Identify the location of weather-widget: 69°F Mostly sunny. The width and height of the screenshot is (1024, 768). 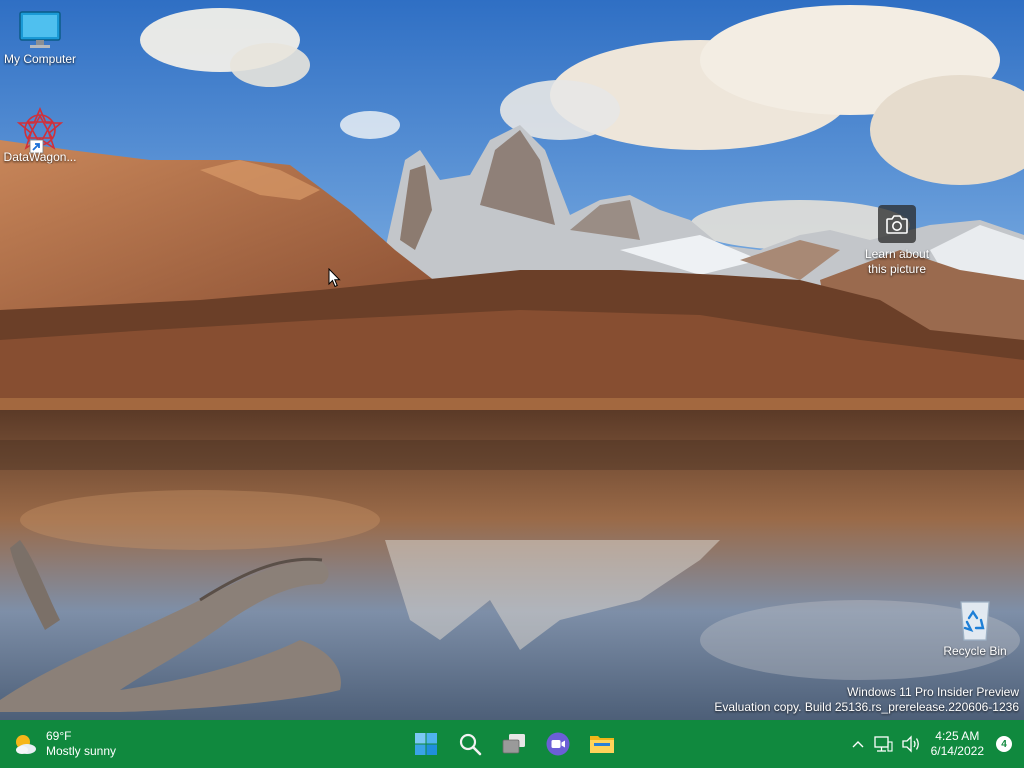
(64, 744).